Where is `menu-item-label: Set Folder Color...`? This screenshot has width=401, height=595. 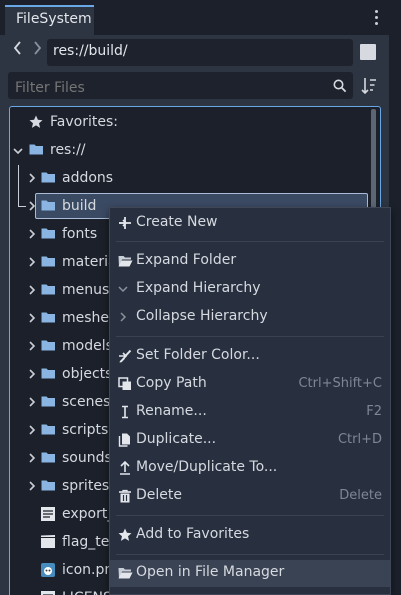
menu-item-label: Set Folder Color... is located at coordinates (198, 355).